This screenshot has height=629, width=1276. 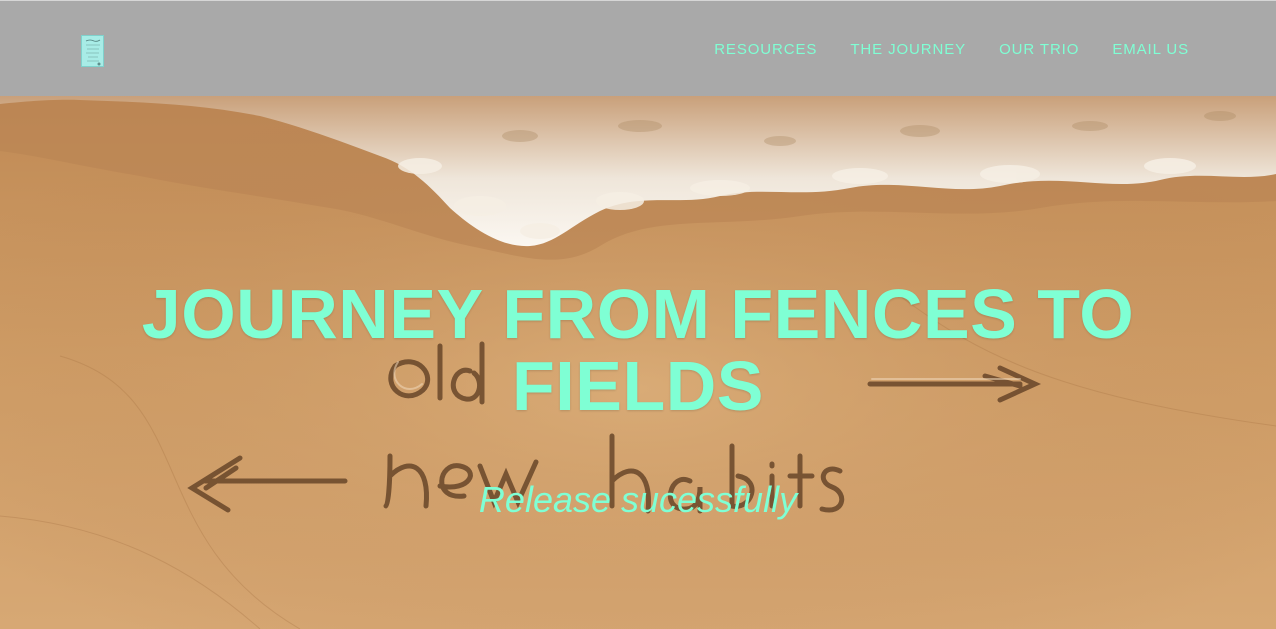 What do you see at coordinates (765, 50) in the screenshot?
I see `nav-resources: RESOURCES` at bounding box center [765, 50].